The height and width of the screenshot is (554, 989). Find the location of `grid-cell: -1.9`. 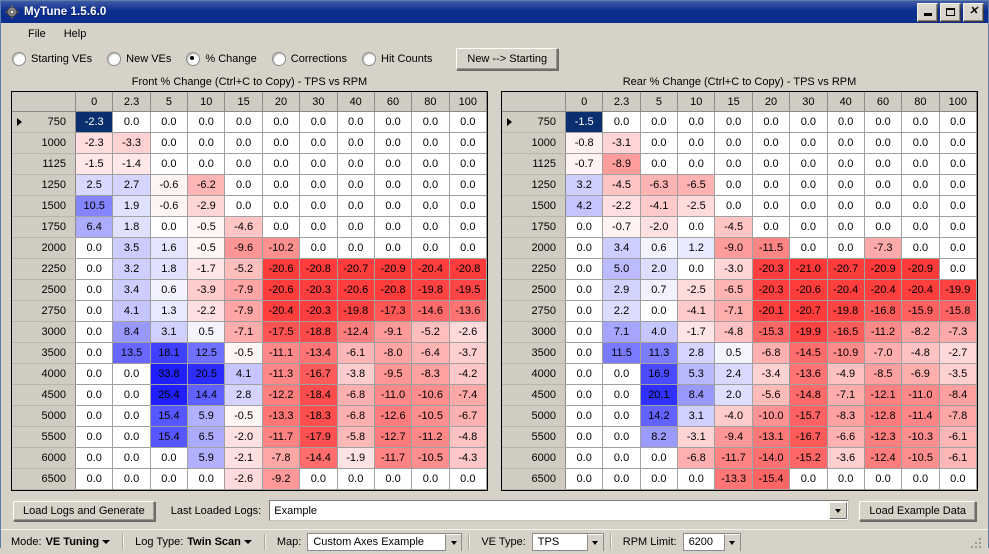

grid-cell: -1.9 is located at coordinates (356, 458).